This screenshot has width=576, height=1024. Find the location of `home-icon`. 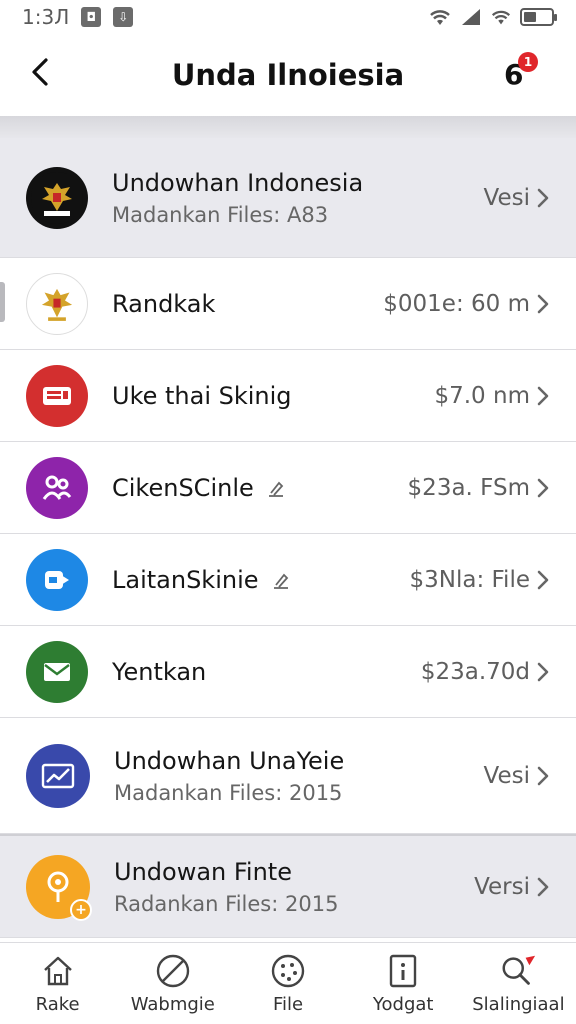

home-icon is located at coordinates (58, 971).